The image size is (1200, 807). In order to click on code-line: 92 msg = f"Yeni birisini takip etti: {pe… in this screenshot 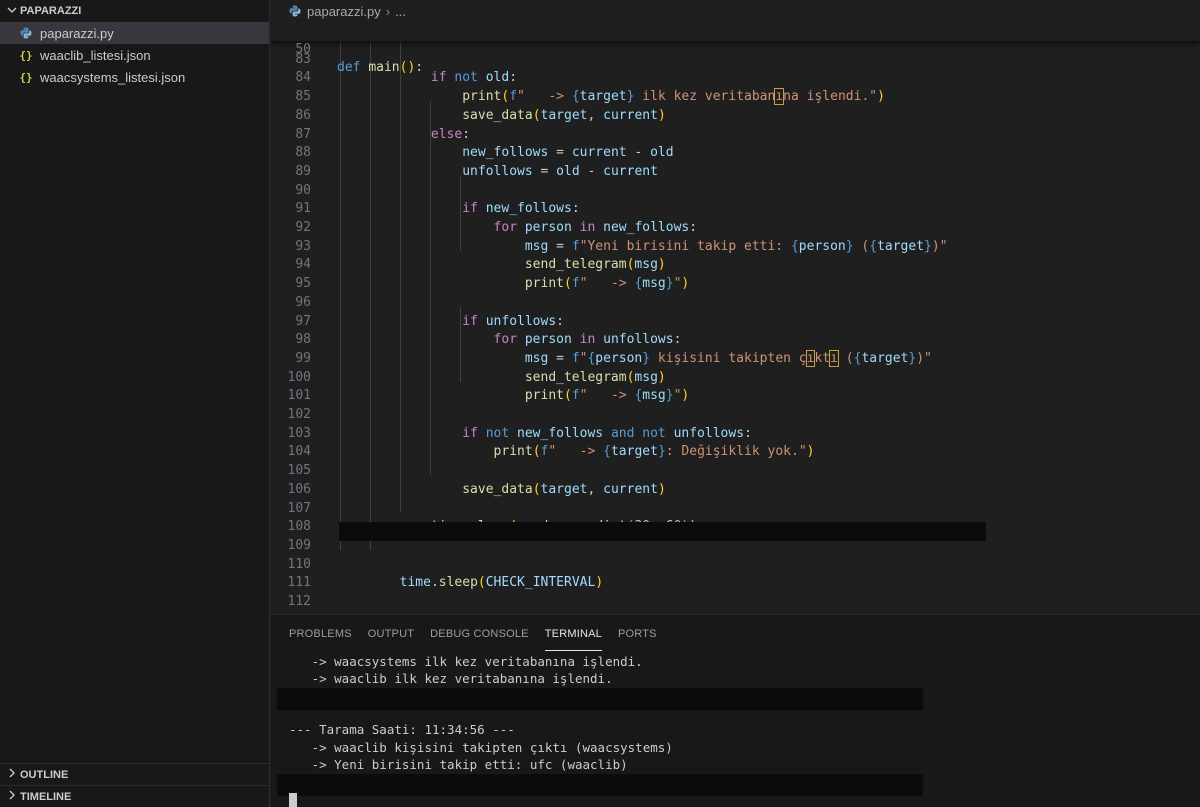, I will do `click(735, 227)`.